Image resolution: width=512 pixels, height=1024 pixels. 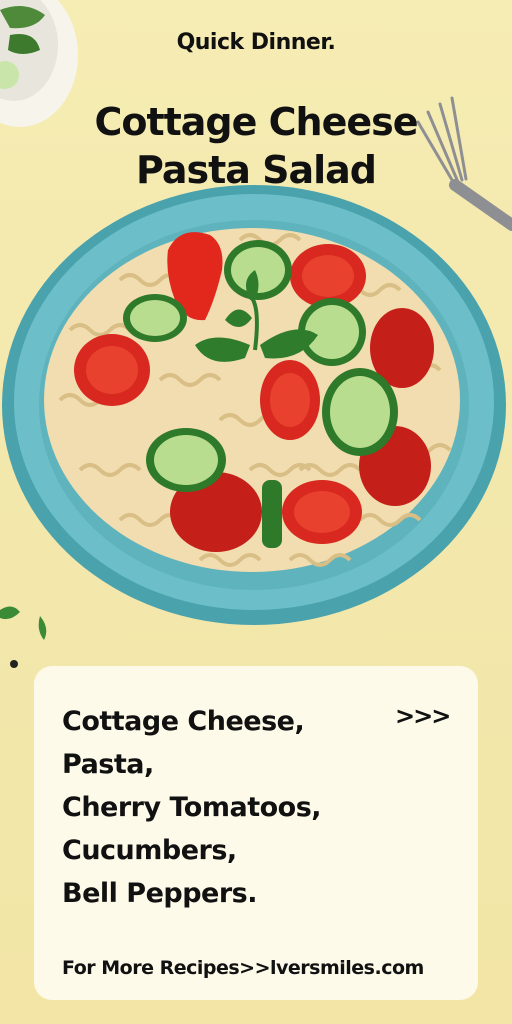 What do you see at coordinates (423, 716) in the screenshot?
I see `more-arrows: >>>` at bounding box center [423, 716].